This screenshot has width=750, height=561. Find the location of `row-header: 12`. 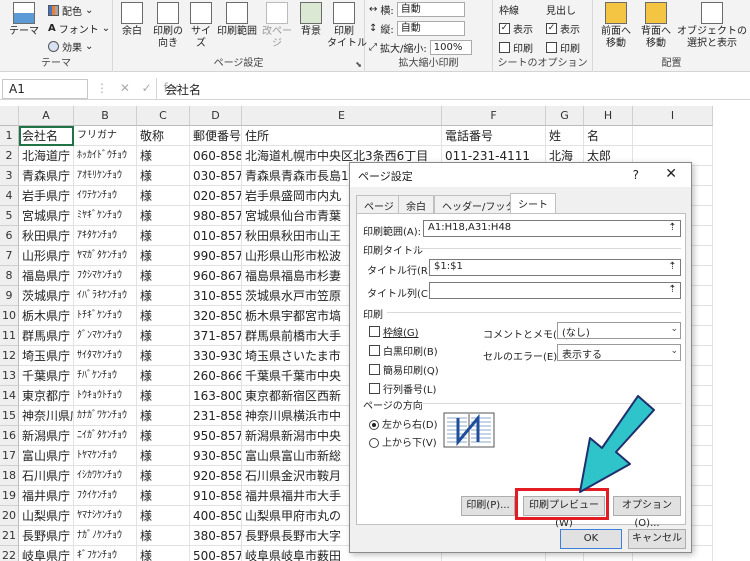

row-header: 12 is located at coordinates (9, 356).